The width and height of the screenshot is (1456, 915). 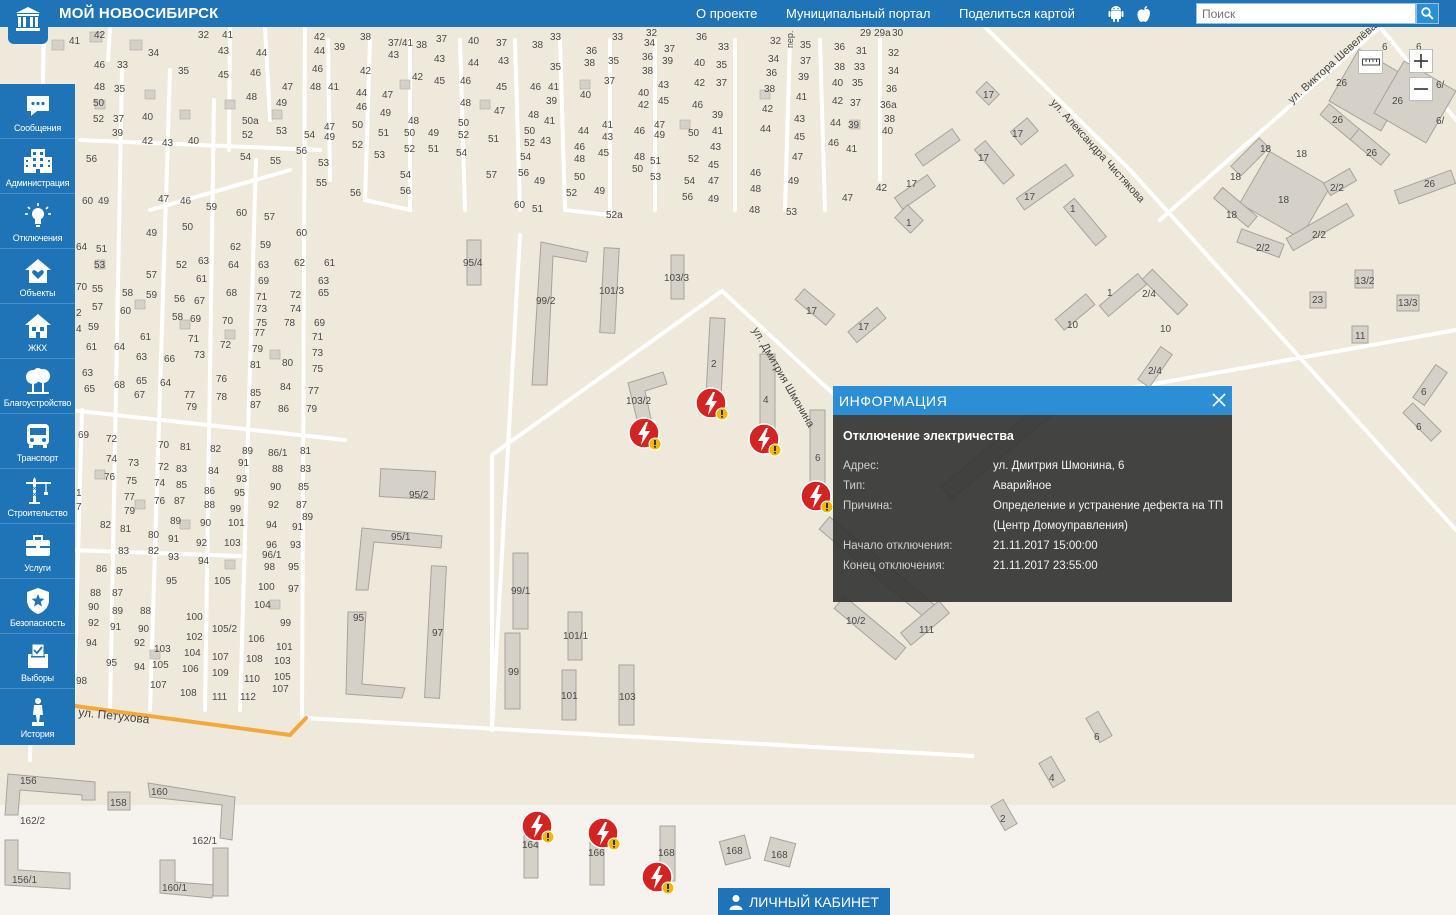 I want to click on power-outage-marker-selected, so click(x=817, y=497).